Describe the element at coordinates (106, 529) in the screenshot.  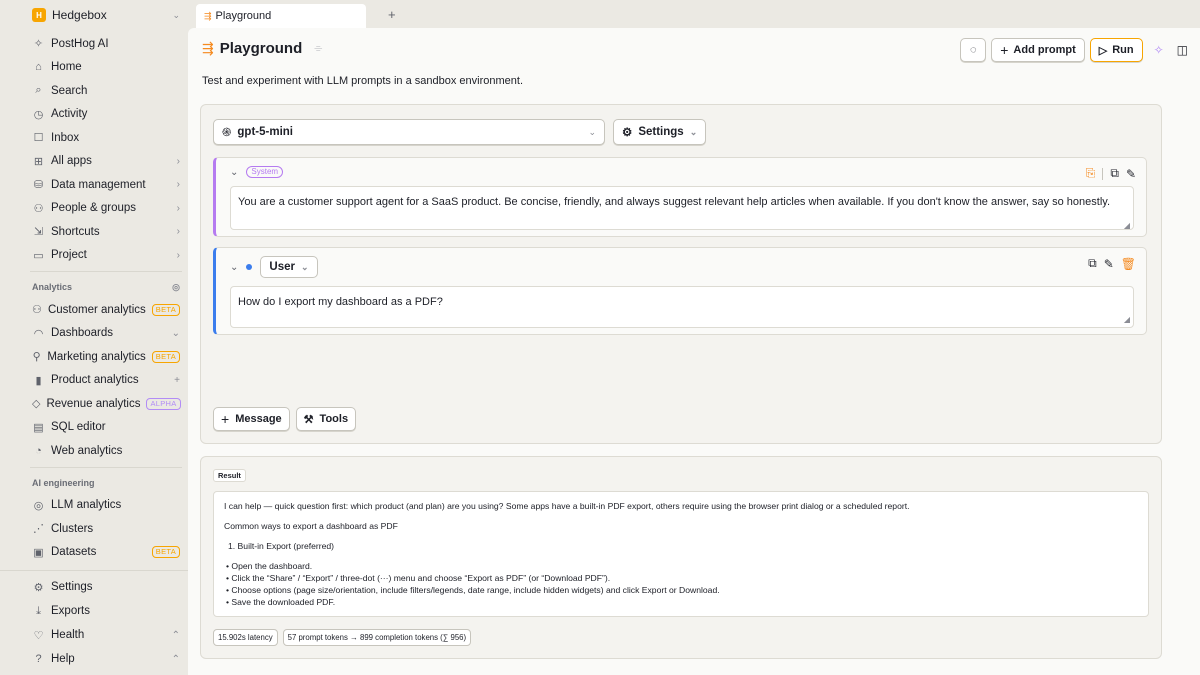
I see `sidebar-item-clusters: ⋰ Clusters` at that location.